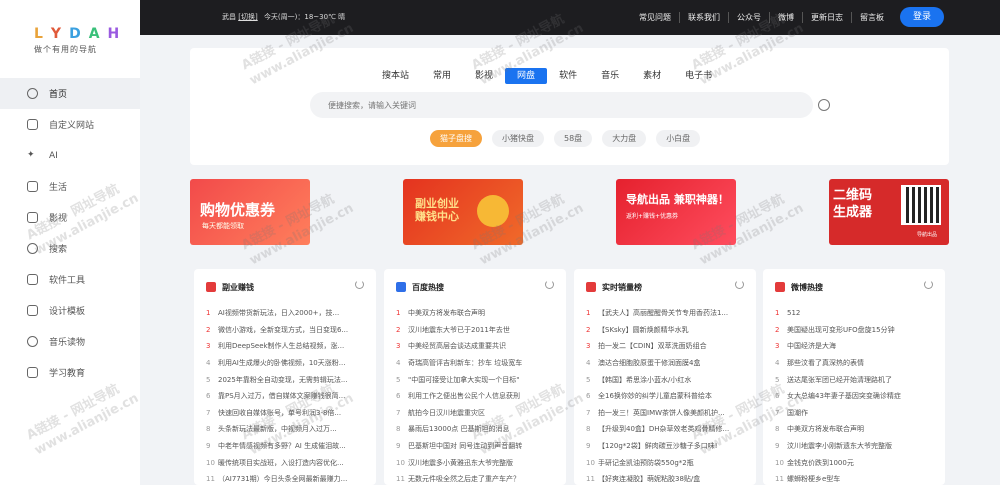 This screenshot has height=485, width=1000. What do you see at coordinates (477, 330) in the screenshot?
I see `list-item: 2 汉川地震东大爷已于2011年去世` at bounding box center [477, 330].